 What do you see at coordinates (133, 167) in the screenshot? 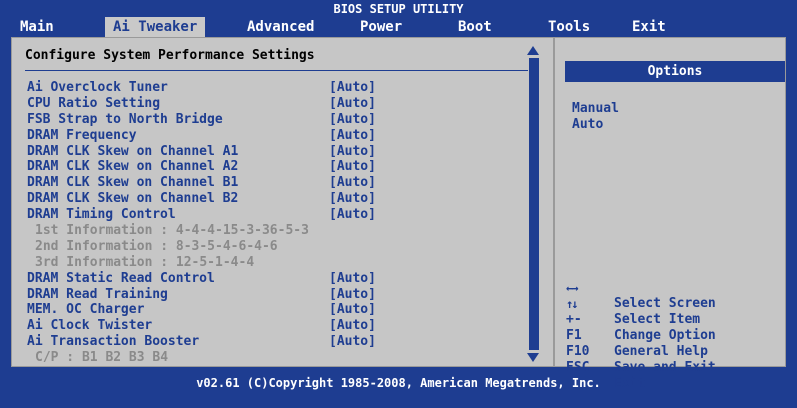
I see `setting-label: DRAM CLK Skew on Channel A2` at bounding box center [133, 167].